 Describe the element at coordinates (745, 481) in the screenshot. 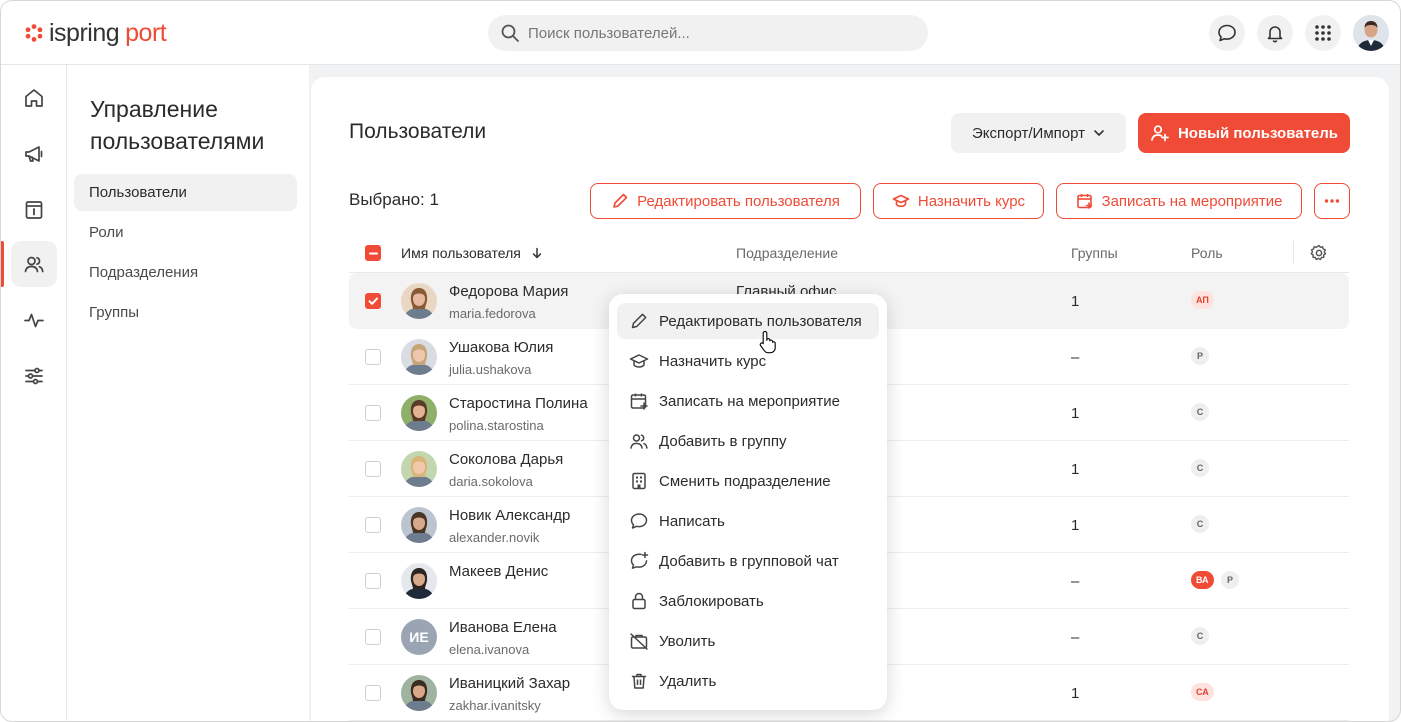

I see `menu-change-department-label: Сменить подразделение` at that location.